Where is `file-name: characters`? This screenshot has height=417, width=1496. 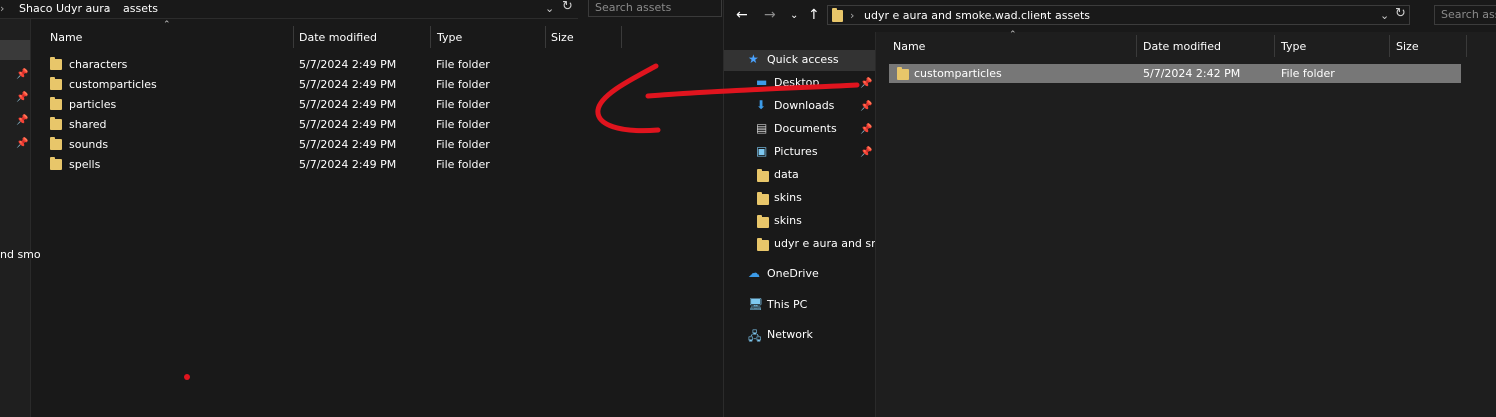 file-name: characters is located at coordinates (98, 64).